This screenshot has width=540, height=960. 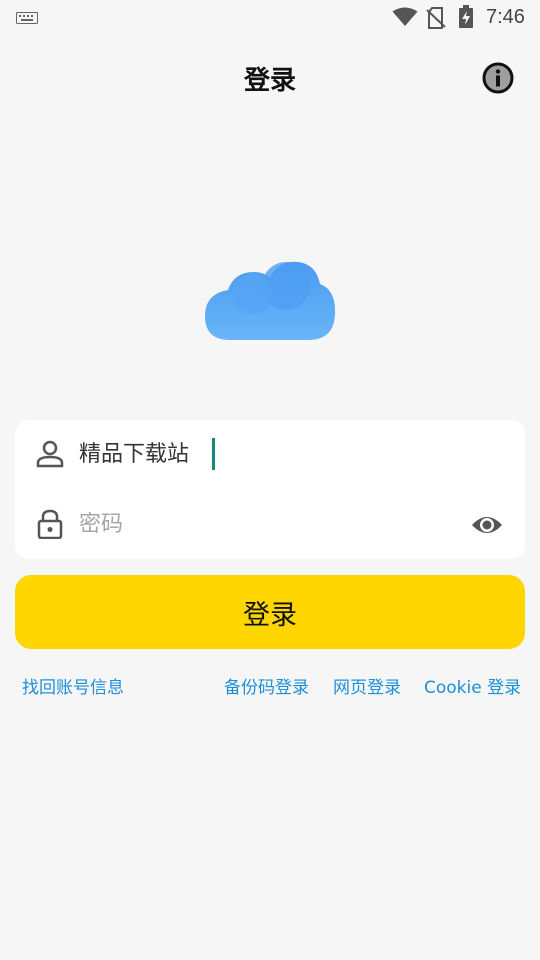 I want to click on no-sim-icon, so click(x=436, y=18).